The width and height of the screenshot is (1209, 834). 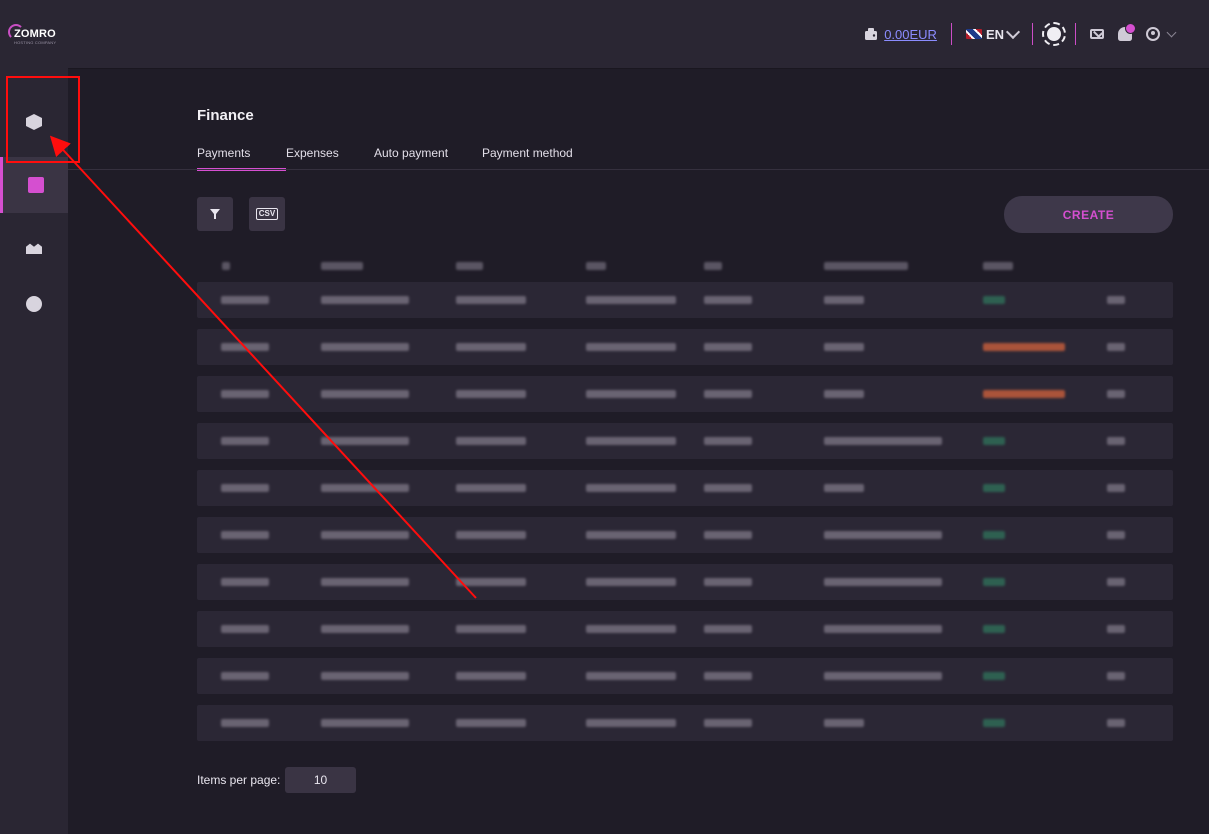 What do you see at coordinates (330, 158) in the screenshot?
I see `tab-expenses: Expenses` at bounding box center [330, 158].